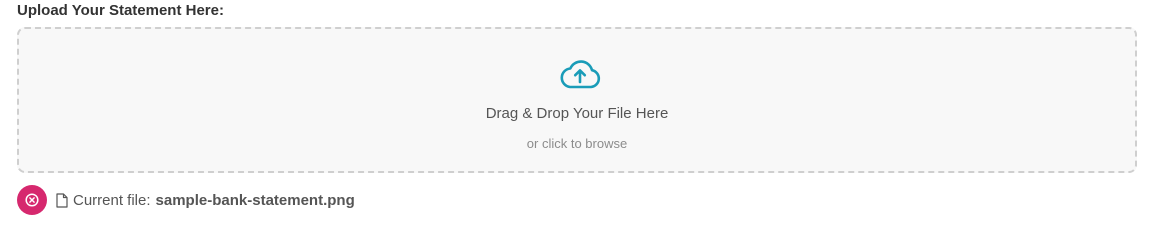 This screenshot has width=1160, height=240. I want to click on remove-circle-icon, so click(32, 200).